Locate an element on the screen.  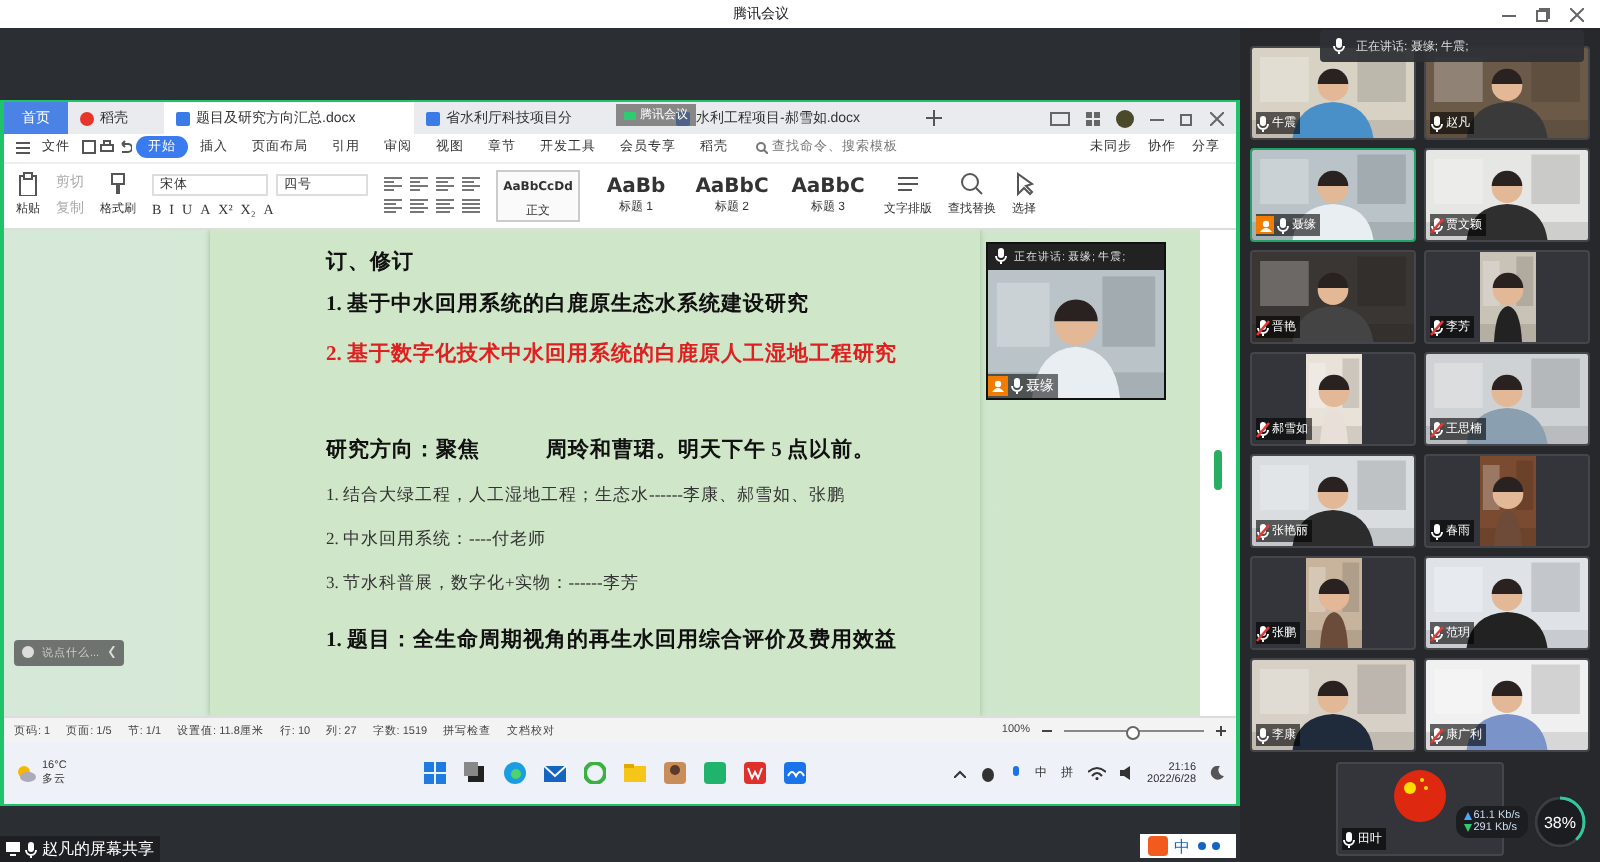
document-paragraph: 1. 结合大绿工程，人工湿地工程；生态水------李康、郝雪如、张鹏 is located at coordinates (586, 494).